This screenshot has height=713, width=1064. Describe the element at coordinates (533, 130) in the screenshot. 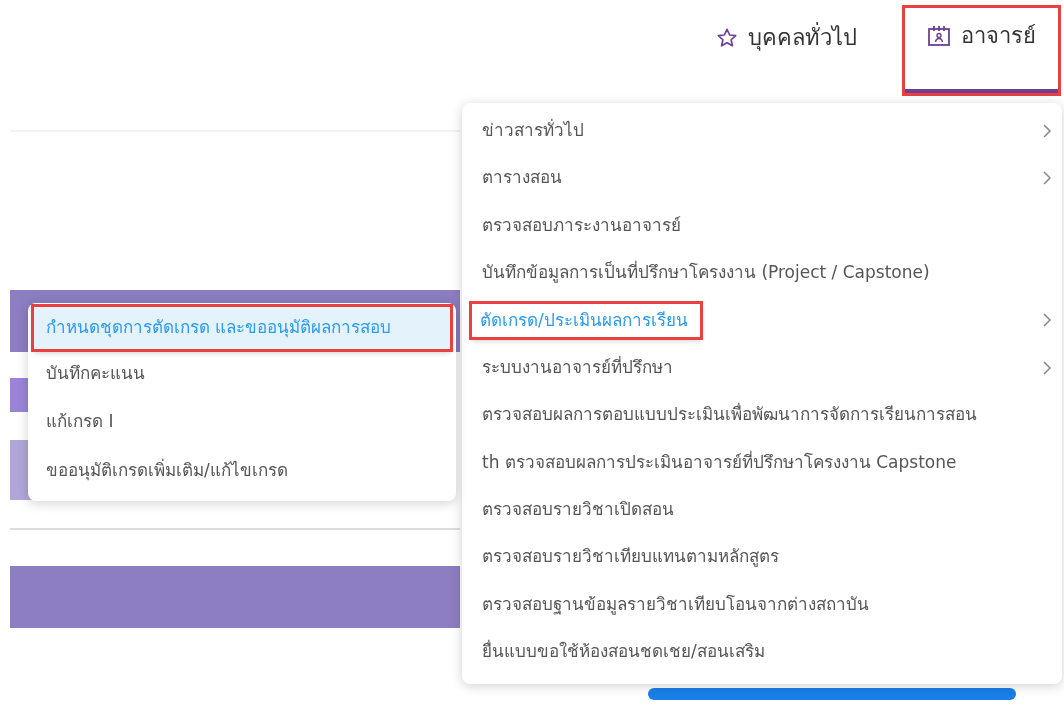

I see `menu-item: ข่าวสารทั่วไป` at that location.